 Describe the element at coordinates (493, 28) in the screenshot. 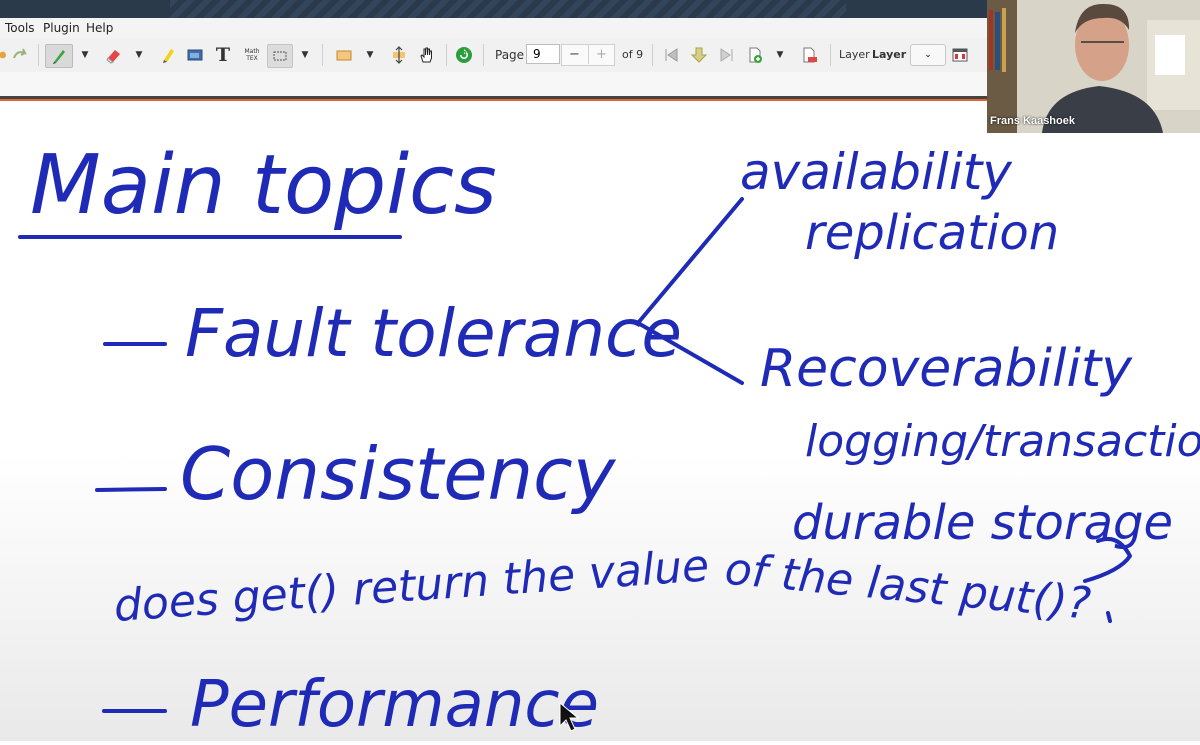

I see `menu-bar: Tools Plugin Help` at that location.